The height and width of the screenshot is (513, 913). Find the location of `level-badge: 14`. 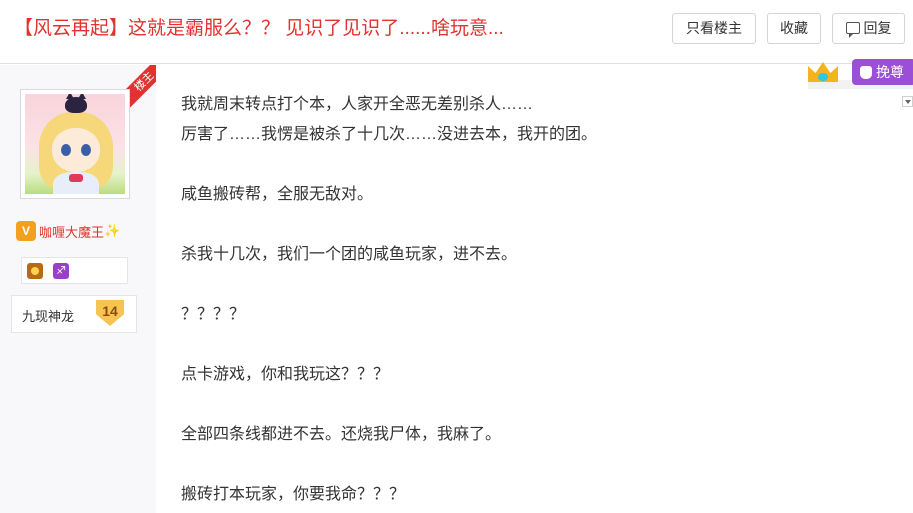

level-badge: 14 is located at coordinates (110, 313).